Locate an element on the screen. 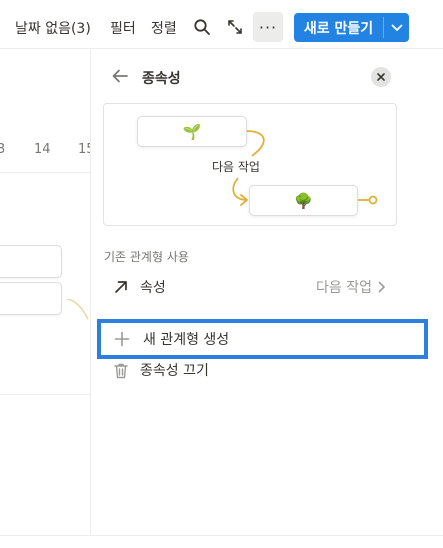  tree-icon: 🌳 is located at coordinates (303, 200).